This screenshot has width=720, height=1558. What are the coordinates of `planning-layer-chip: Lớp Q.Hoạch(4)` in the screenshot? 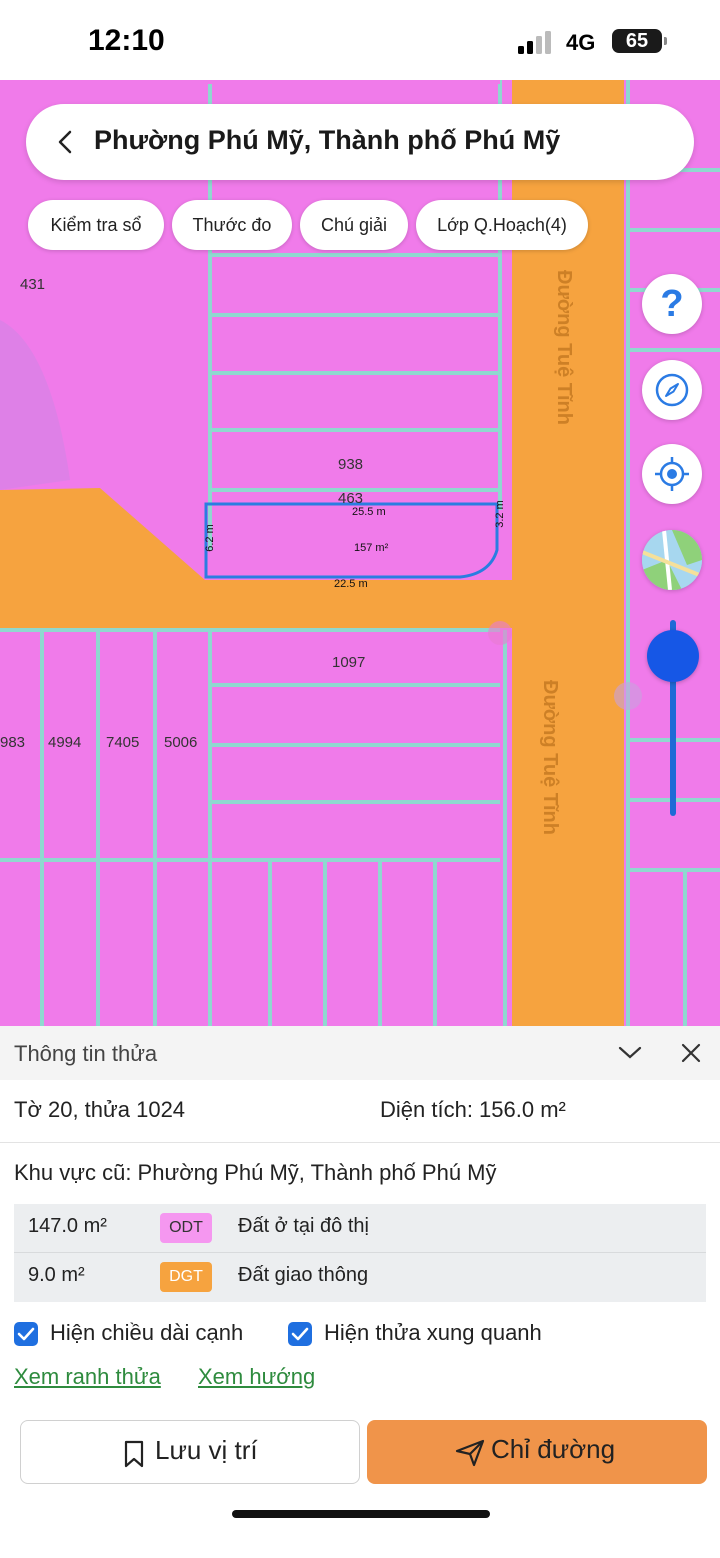 It's located at (502, 225).